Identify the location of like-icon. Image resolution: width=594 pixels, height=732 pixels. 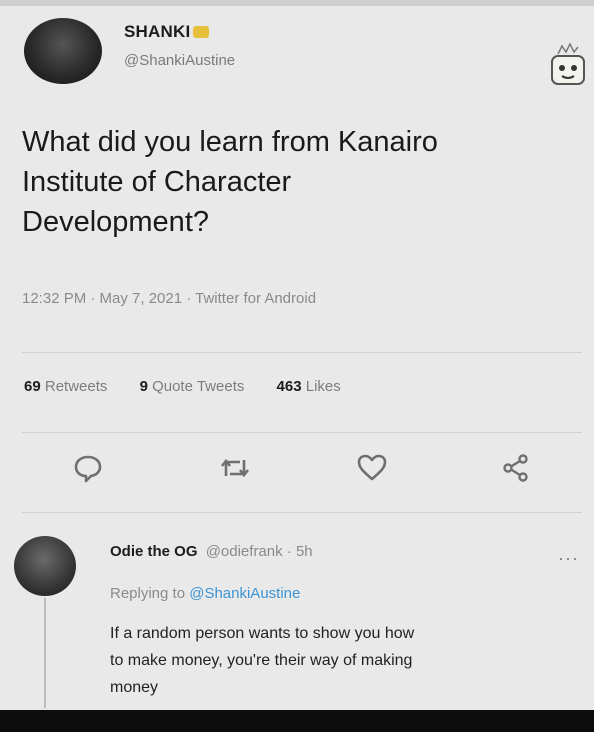
(372, 468).